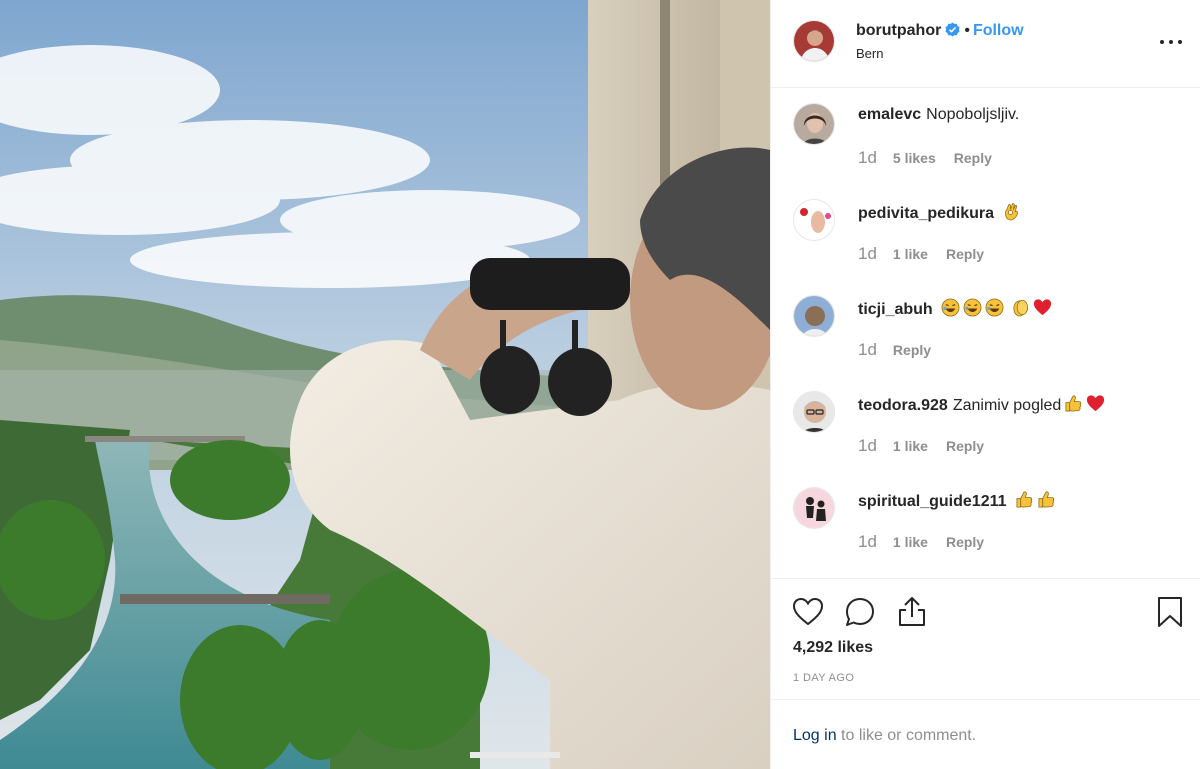 The width and height of the screenshot is (1200, 769). Describe the element at coordinates (985, 425) in the screenshot. I see `comment-item: teodora.928 Zanimiv pogled 1d 1 like Reply` at that location.